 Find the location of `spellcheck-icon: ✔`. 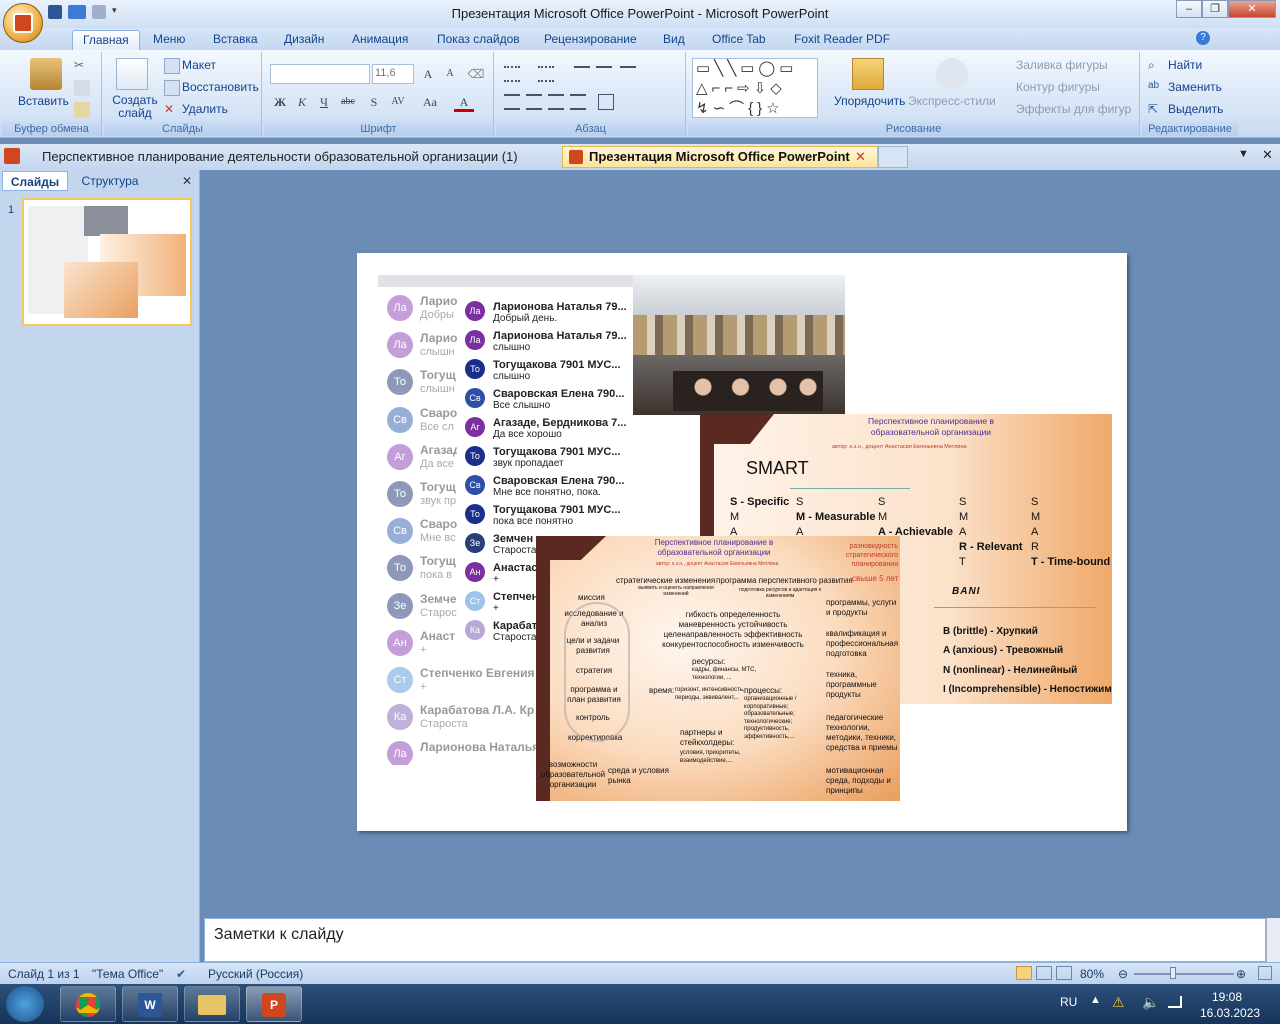

spellcheck-icon: ✔ is located at coordinates (181, 974).